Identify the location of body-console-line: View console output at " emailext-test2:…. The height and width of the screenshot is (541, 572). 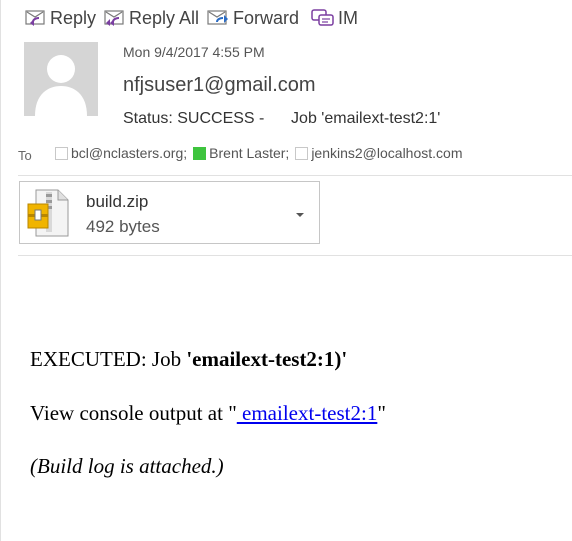
(208, 413).